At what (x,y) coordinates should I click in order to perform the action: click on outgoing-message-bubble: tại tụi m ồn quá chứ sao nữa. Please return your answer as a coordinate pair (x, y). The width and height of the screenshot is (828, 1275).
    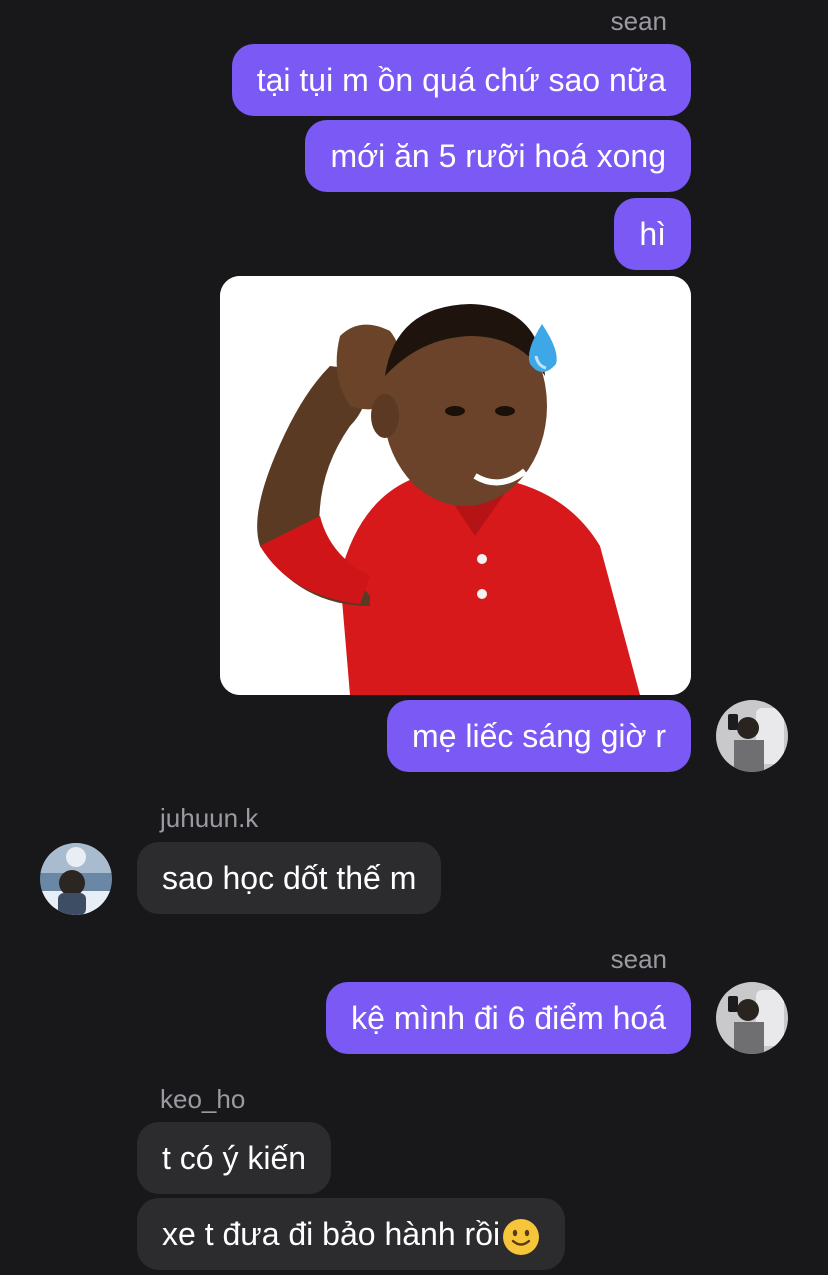
    Looking at the image, I should click on (461, 80).